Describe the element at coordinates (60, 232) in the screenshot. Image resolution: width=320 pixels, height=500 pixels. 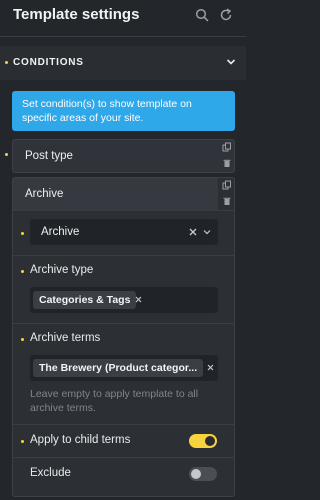
I see `archive-select-value: Archive` at that location.